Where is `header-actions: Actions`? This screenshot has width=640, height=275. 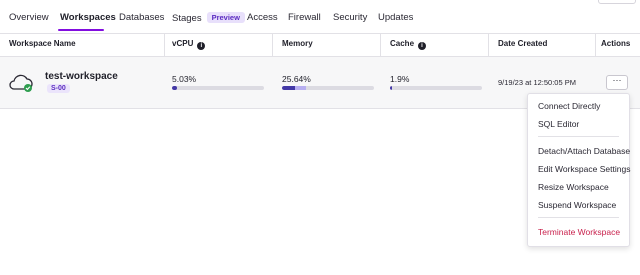 header-actions: Actions is located at coordinates (616, 43).